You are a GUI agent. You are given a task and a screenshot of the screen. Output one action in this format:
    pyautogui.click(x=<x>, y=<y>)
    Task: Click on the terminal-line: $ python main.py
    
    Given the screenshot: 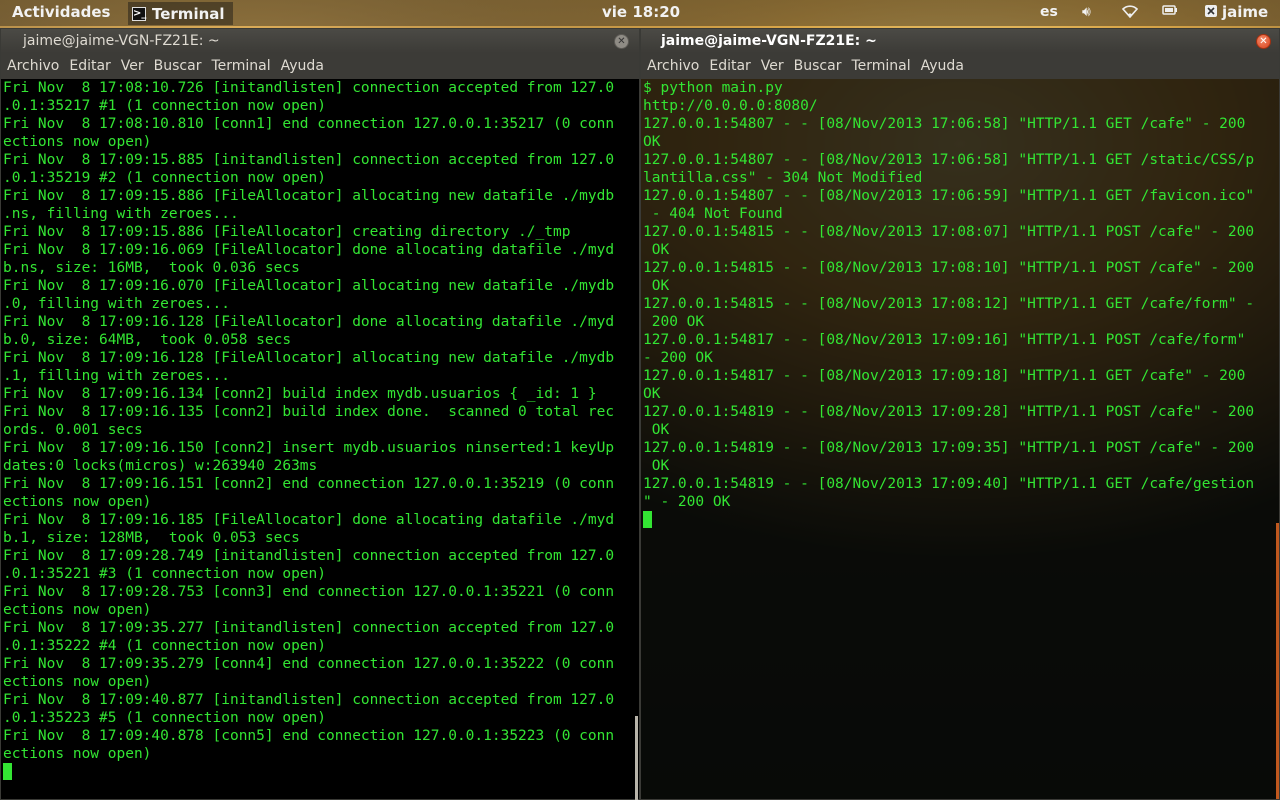 What is the action you would take?
    pyautogui.click(x=713, y=88)
    